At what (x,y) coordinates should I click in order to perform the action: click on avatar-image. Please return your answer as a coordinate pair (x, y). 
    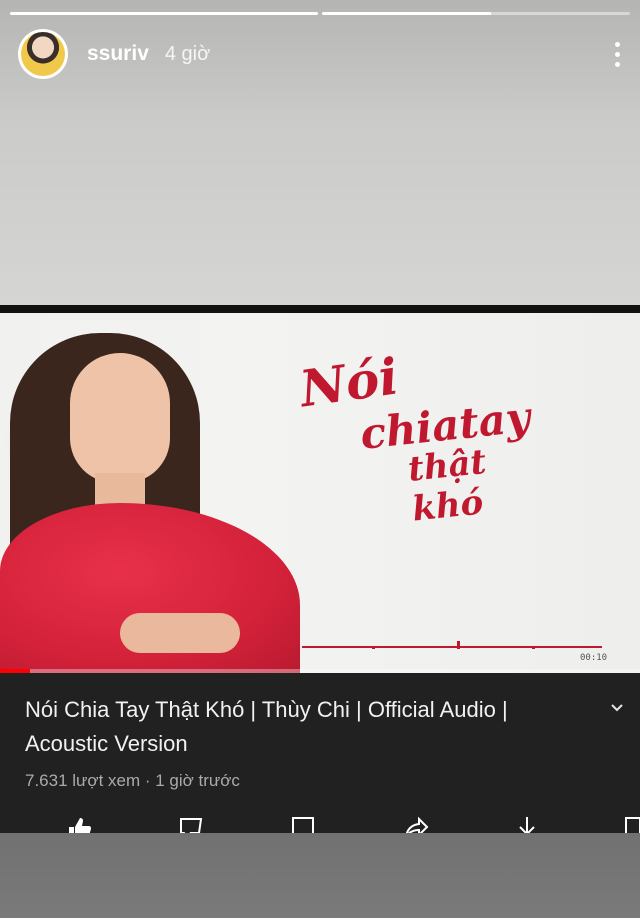
    Looking at the image, I should click on (43, 54).